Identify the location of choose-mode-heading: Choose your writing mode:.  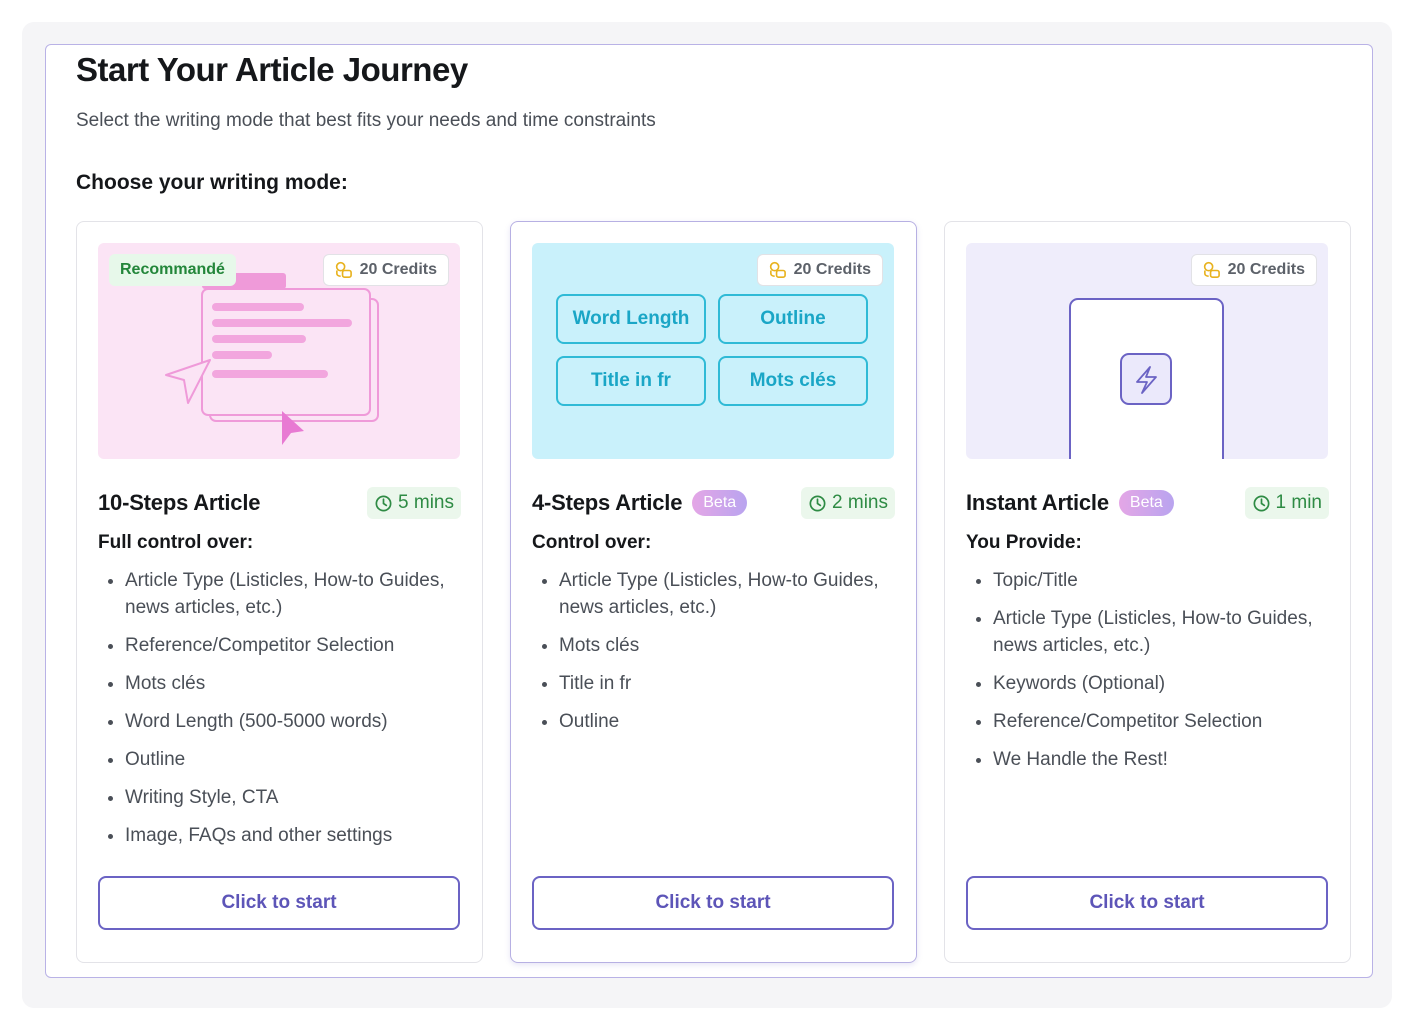
(212, 182).